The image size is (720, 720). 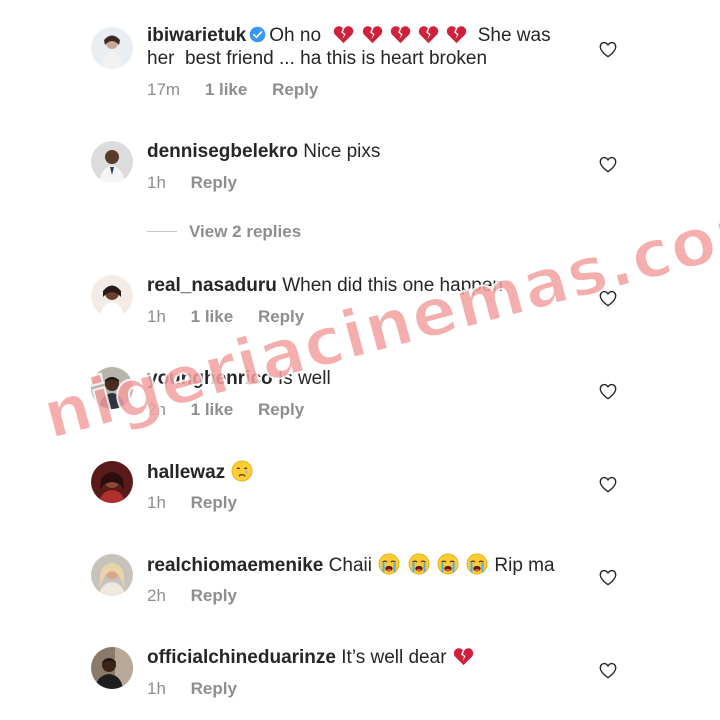 What do you see at coordinates (235, 410) in the screenshot?
I see `comment-meta: 2h 1 like Reply` at bounding box center [235, 410].